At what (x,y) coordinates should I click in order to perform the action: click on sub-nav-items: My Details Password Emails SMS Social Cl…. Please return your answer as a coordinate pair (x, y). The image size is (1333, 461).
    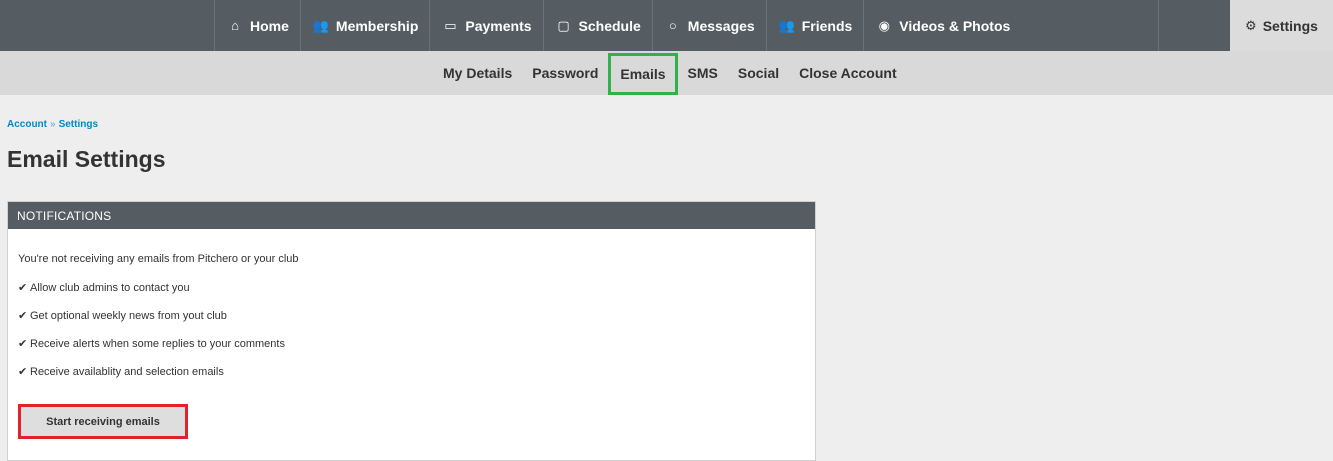
    Looking at the image, I should click on (670, 73).